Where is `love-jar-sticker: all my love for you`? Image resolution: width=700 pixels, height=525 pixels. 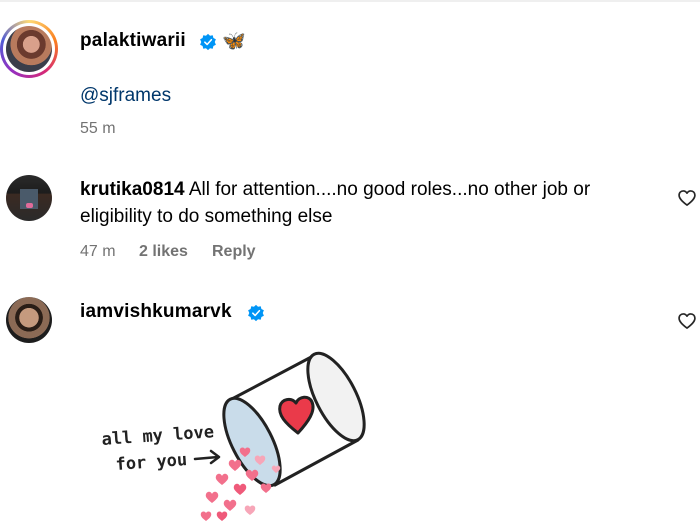
love-jar-sticker: all my love for you is located at coordinates (233, 436).